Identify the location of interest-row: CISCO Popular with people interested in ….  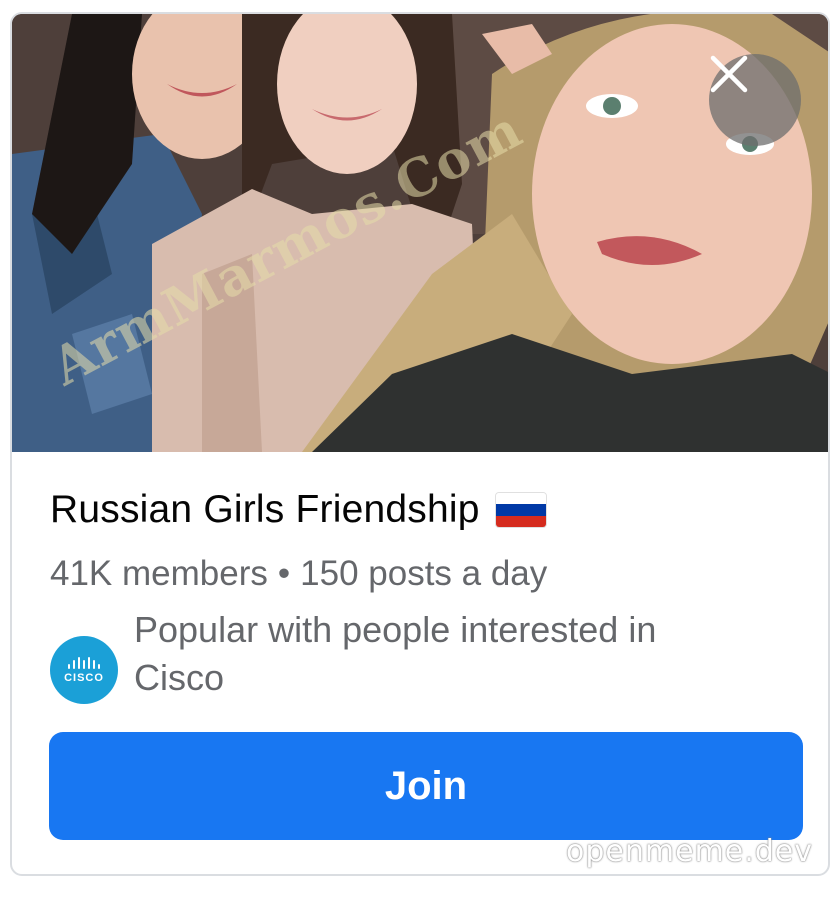
(402, 655).